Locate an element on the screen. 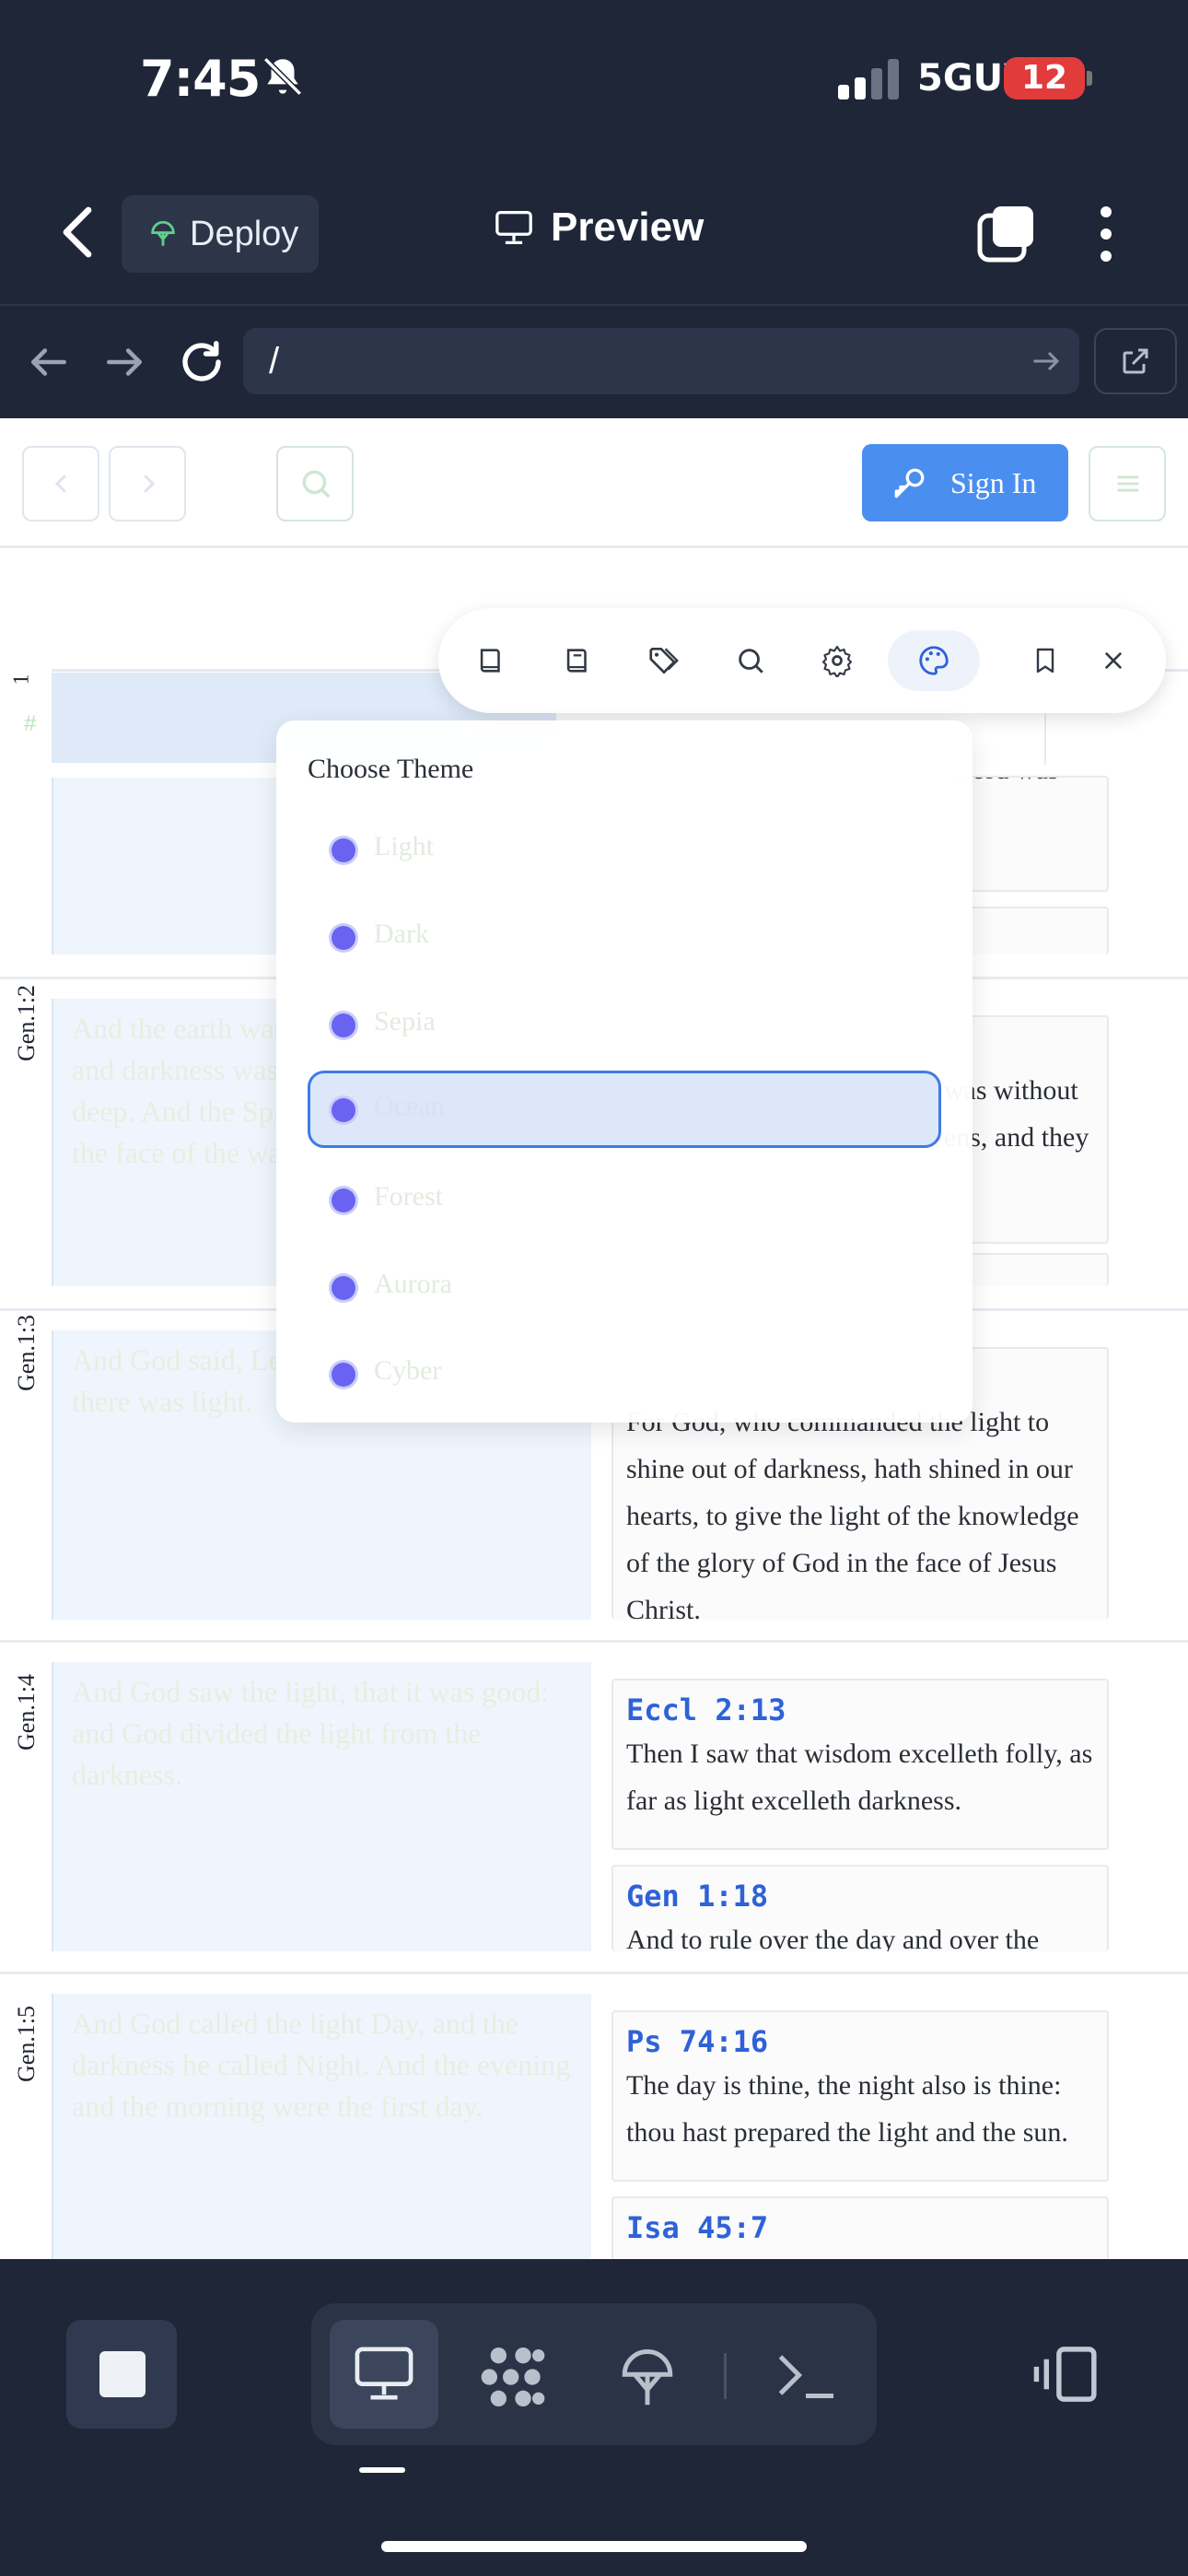 The image size is (1188, 2576). palette-icon is located at coordinates (934, 660).